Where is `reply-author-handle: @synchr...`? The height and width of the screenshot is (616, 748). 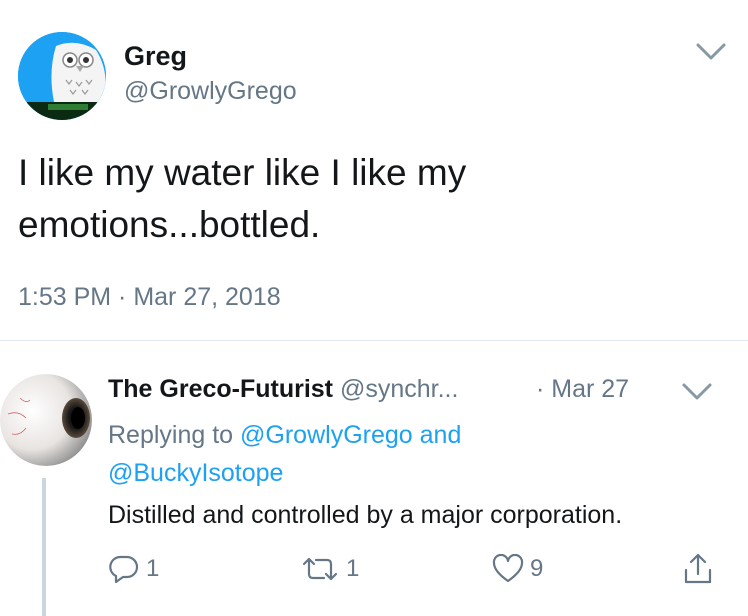
reply-author-handle: @synchr... is located at coordinates (399, 389).